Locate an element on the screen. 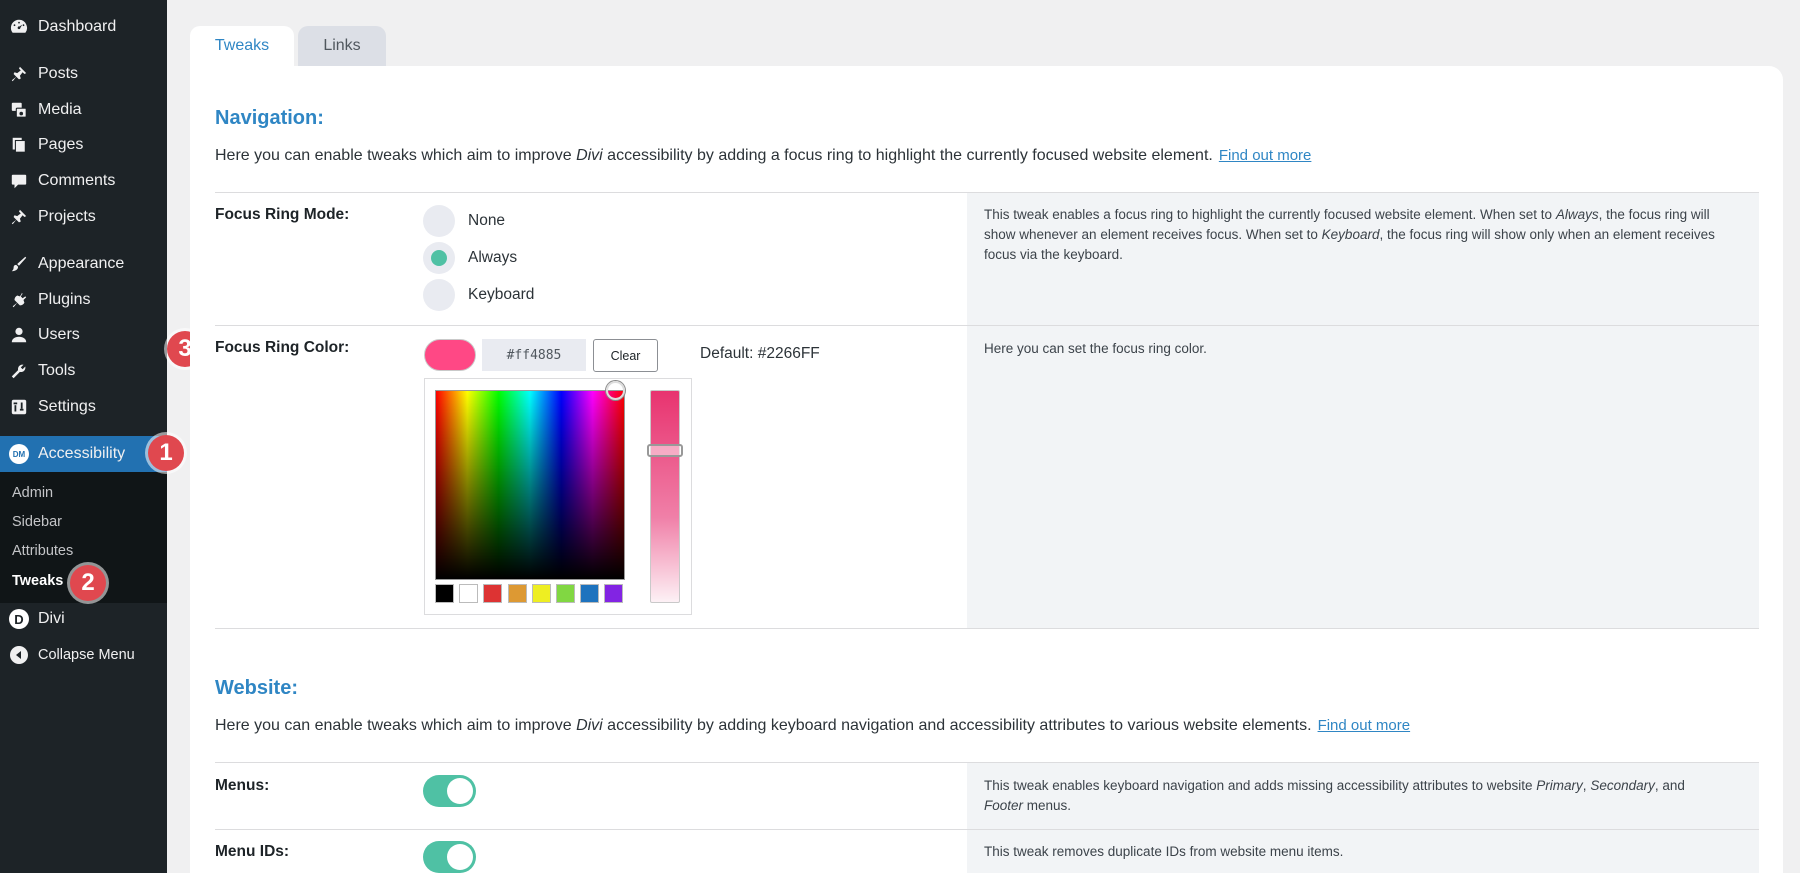 The height and width of the screenshot is (873, 1800). sidebar-item-label: Tools is located at coordinates (57, 370).